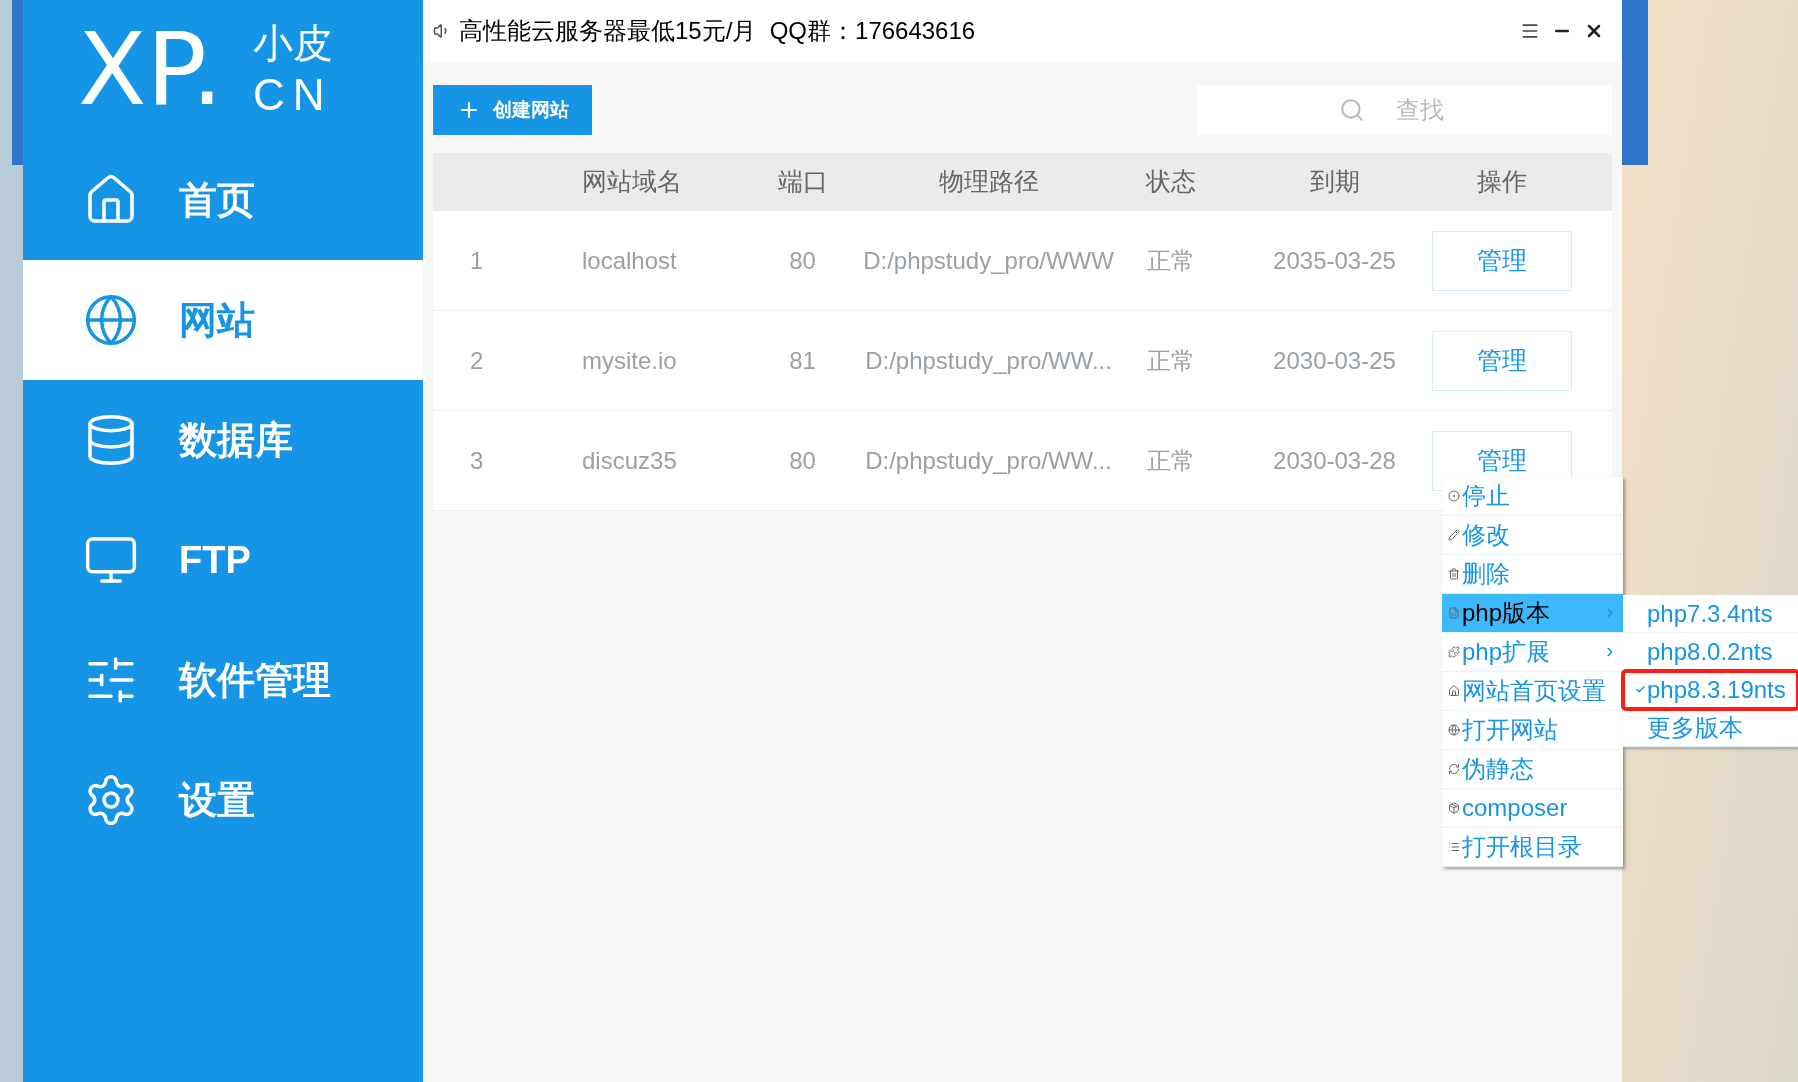 This screenshot has height=1082, width=1798. What do you see at coordinates (988, 182) in the screenshot?
I see `column-header: 物理路径` at bounding box center [988, 182].